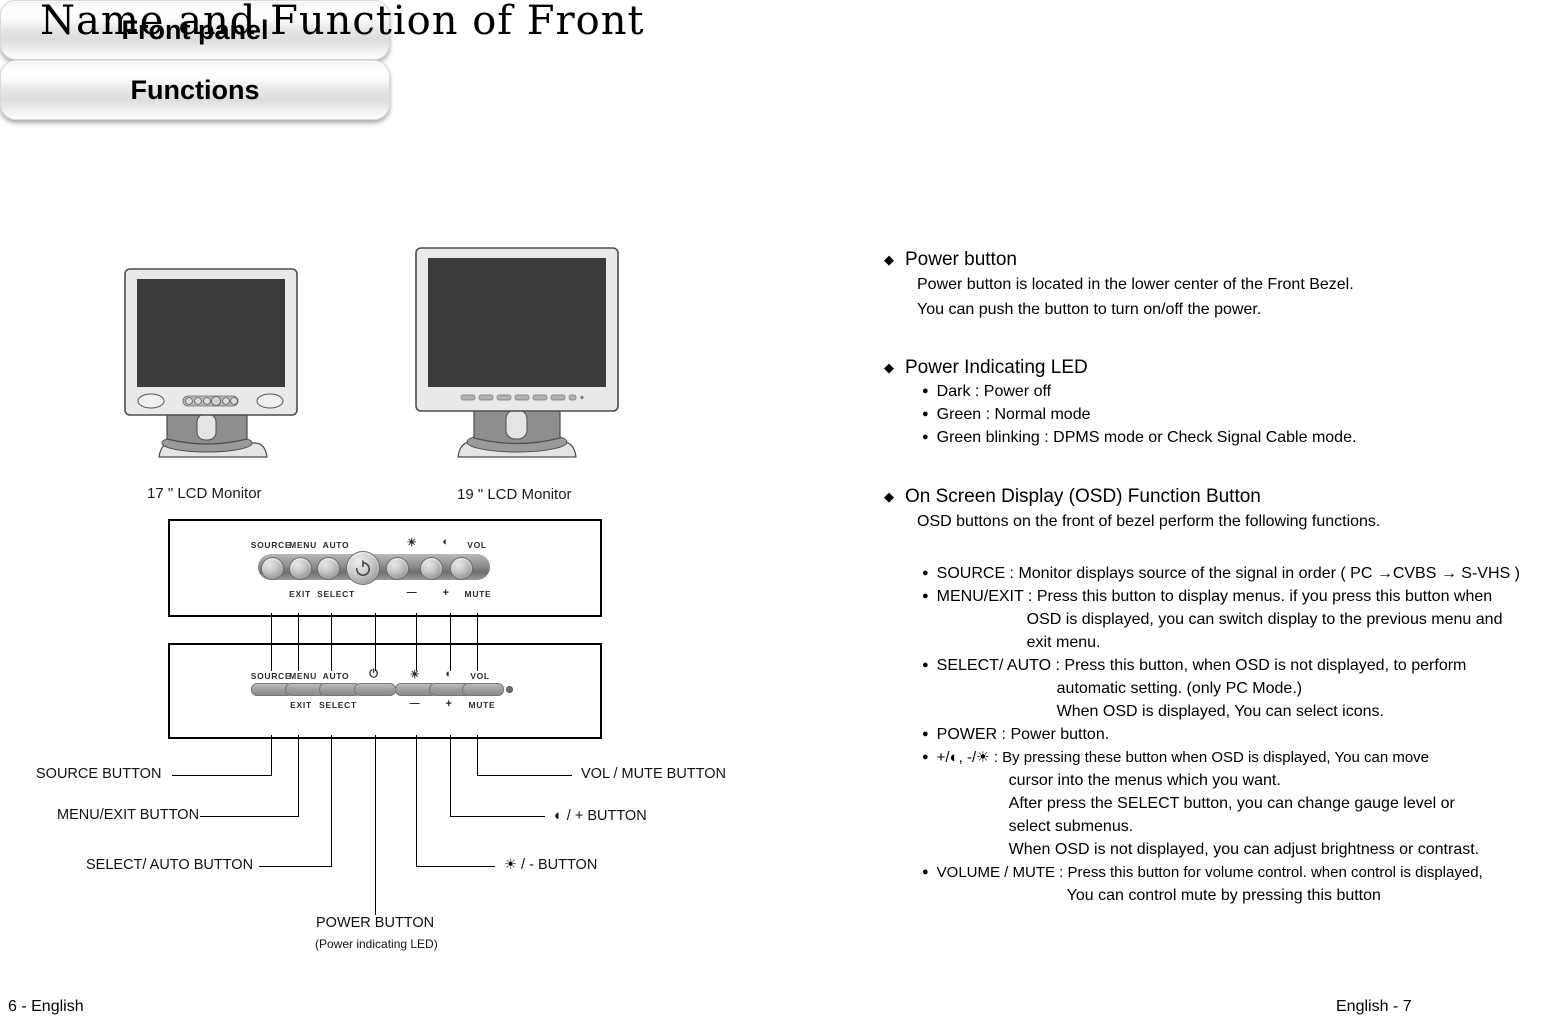 The height and width of the screenshot is (1024, 1553). Describe the element at coordinates (375, 689) in the screenshot. I see `panel2-power-button` at that location.